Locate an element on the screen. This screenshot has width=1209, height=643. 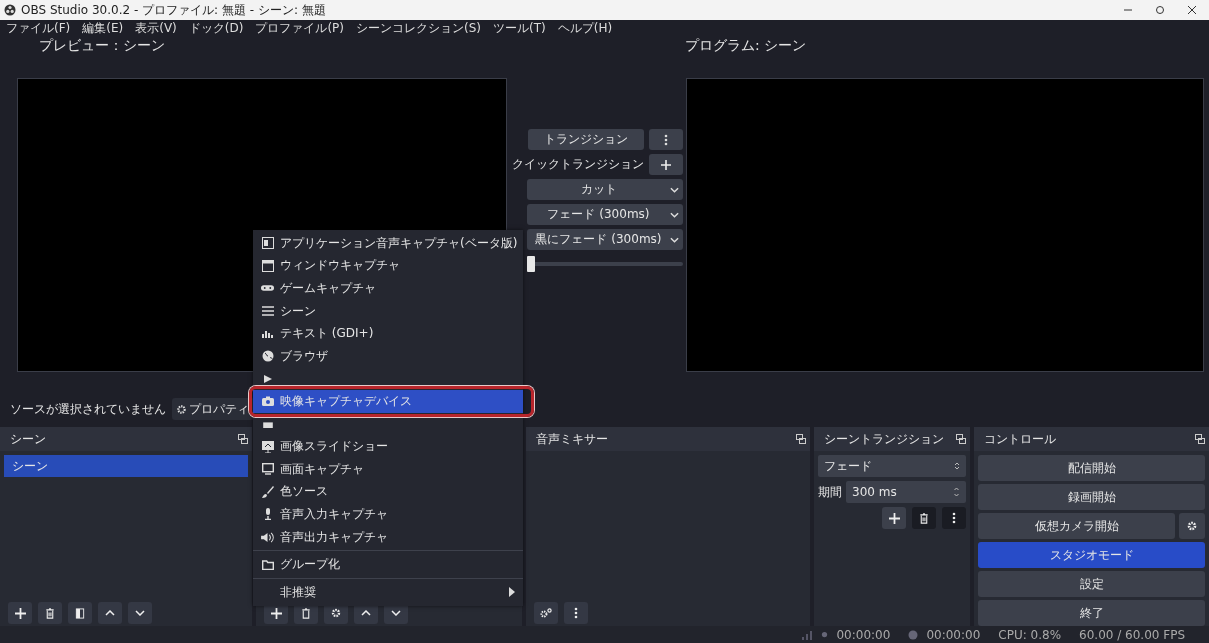
restore-icon is located at coordinates (1160, 10).